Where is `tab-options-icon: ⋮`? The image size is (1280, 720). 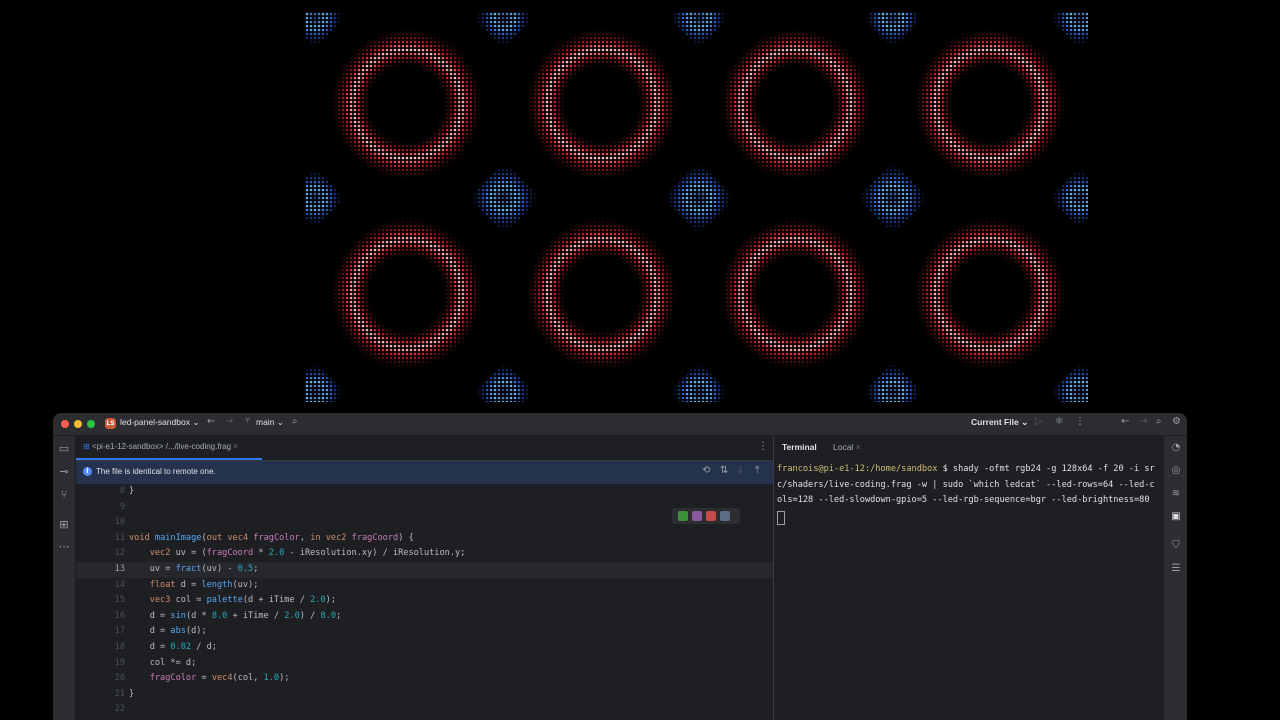
tab-options-icon: ⋮ is located at coordinates (763, 446).